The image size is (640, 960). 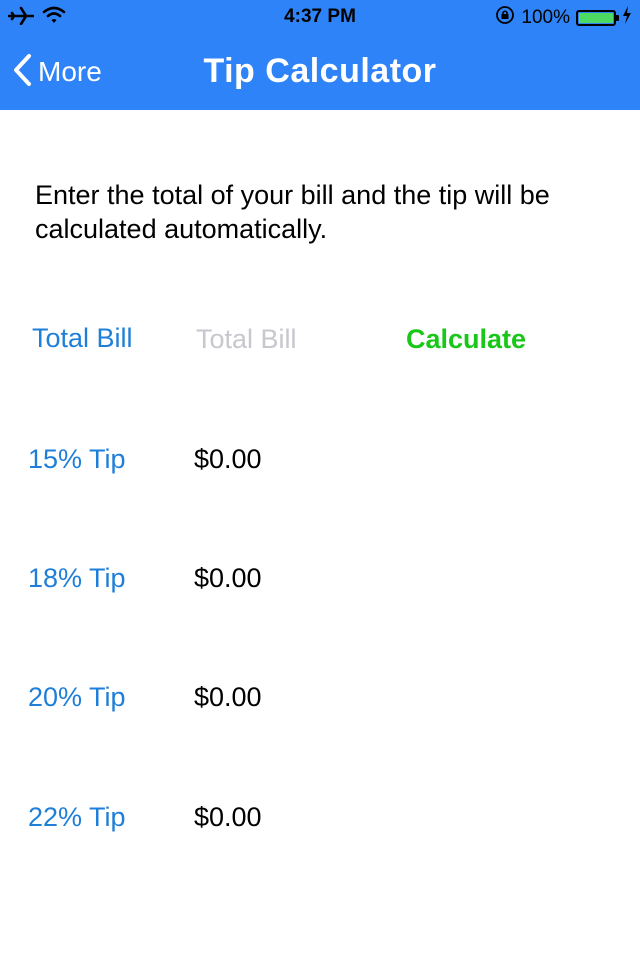 I want to click on status-right: 100%, so click(x=563, y=18).